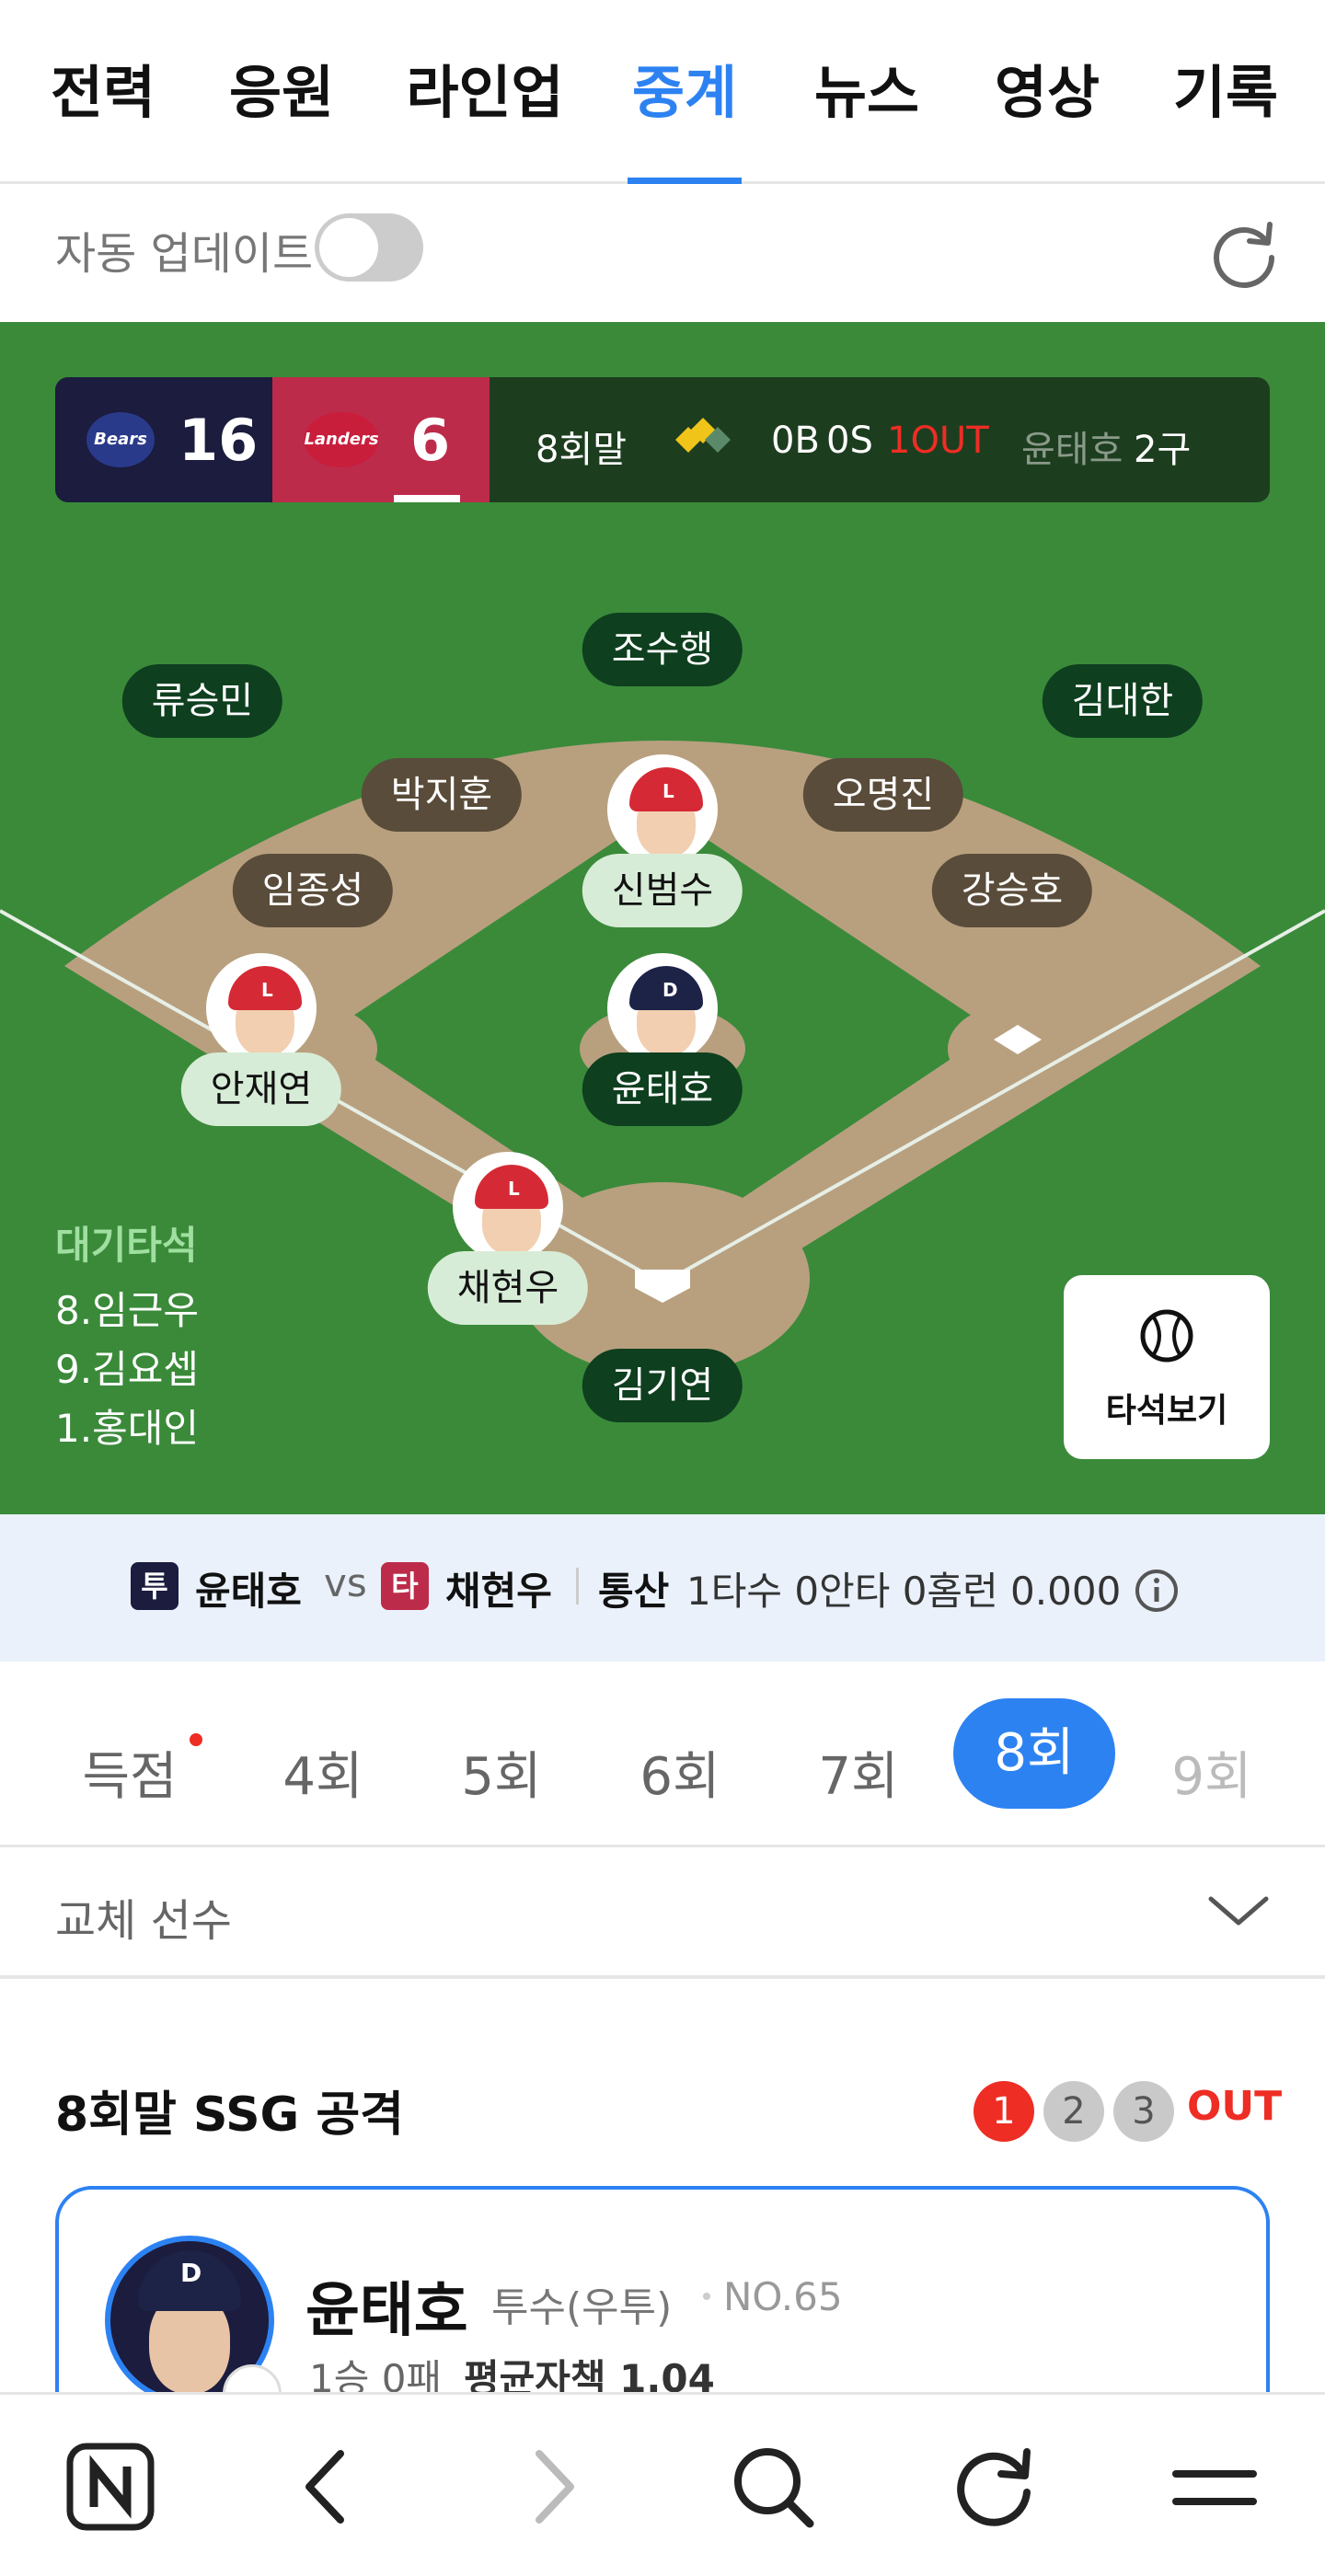 This screenshot has height=2576, width=1325. What do you see at coordinates (381, 439) in the screenshot?
I see `home-team-score: Landers 6` at bounding box center [381, 439].